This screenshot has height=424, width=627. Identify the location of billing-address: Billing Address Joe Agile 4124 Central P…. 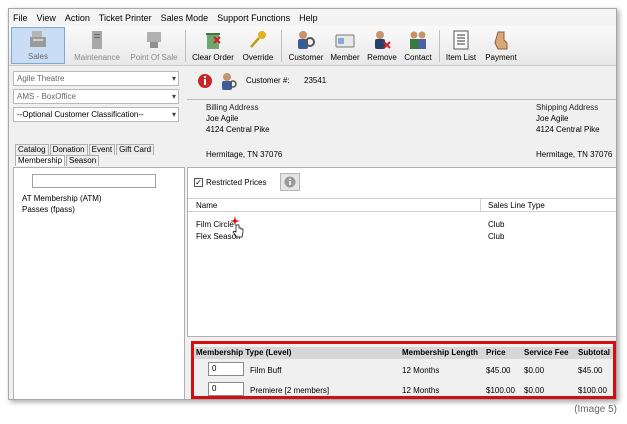
(244, 131).